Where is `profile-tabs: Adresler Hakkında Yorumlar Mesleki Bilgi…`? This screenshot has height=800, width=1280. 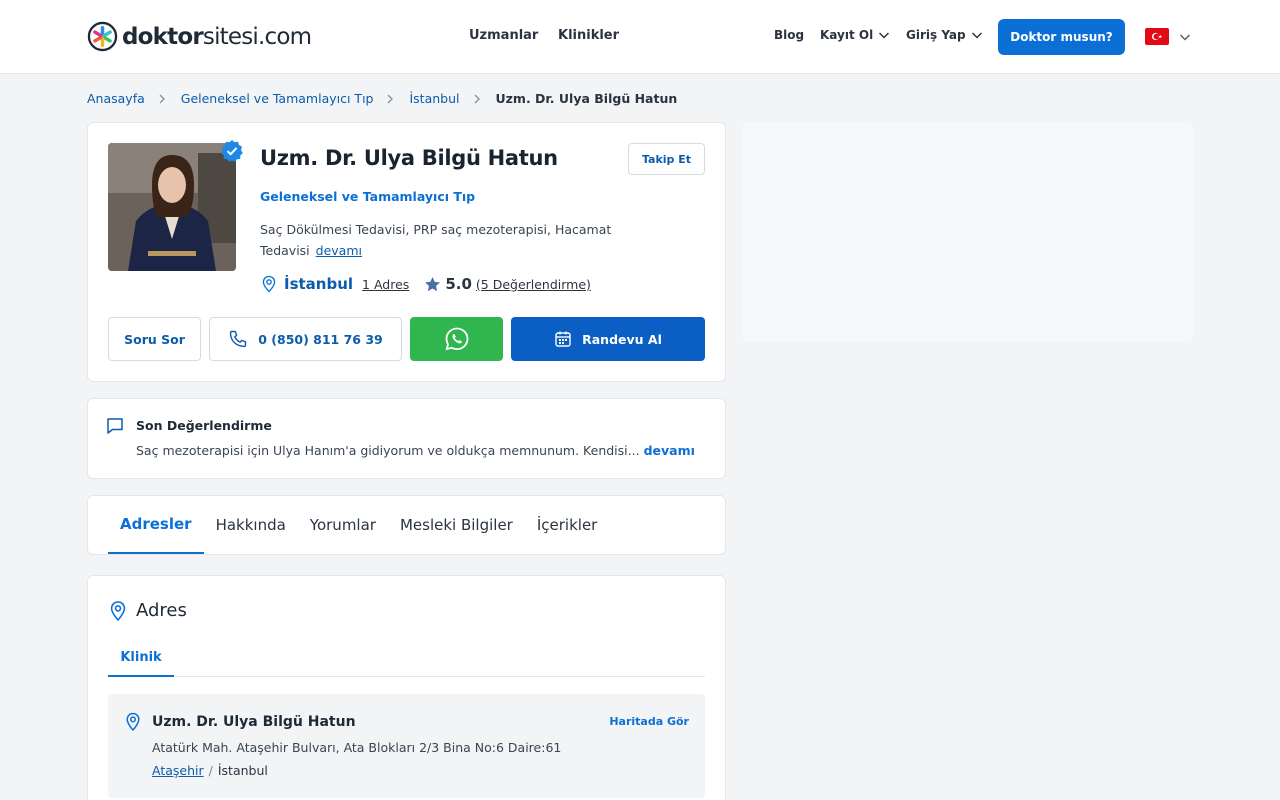 profile-tabs: Adresler Hakkında Yorumlar Mesleki Bilgi… is located at coordinates (406, 525).